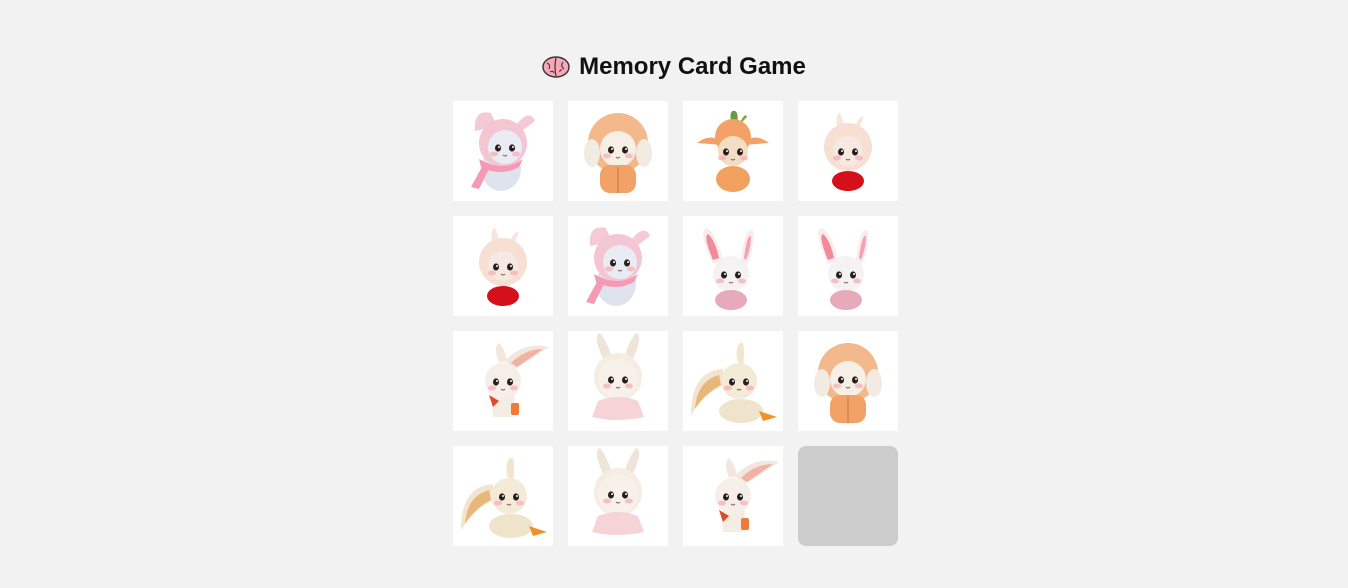 This screenshot has height=588, width=1348. I want to click on brain-icon, so click(556, 67).